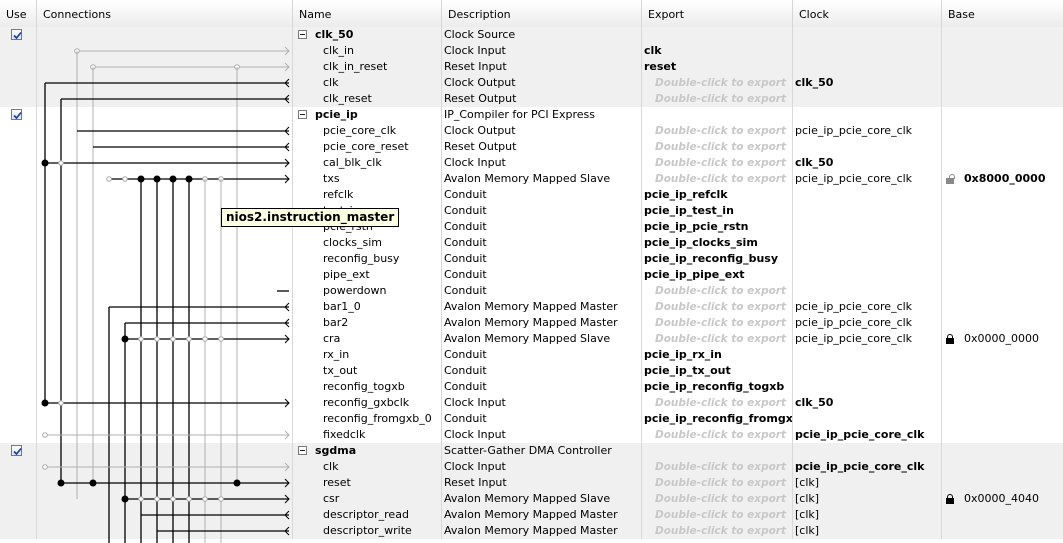 This screenshot has width=1063, height=543. Describe the element at coordinates (367, 67) in the screenshot. I see `interface-name: clk_in_reset` at that location.